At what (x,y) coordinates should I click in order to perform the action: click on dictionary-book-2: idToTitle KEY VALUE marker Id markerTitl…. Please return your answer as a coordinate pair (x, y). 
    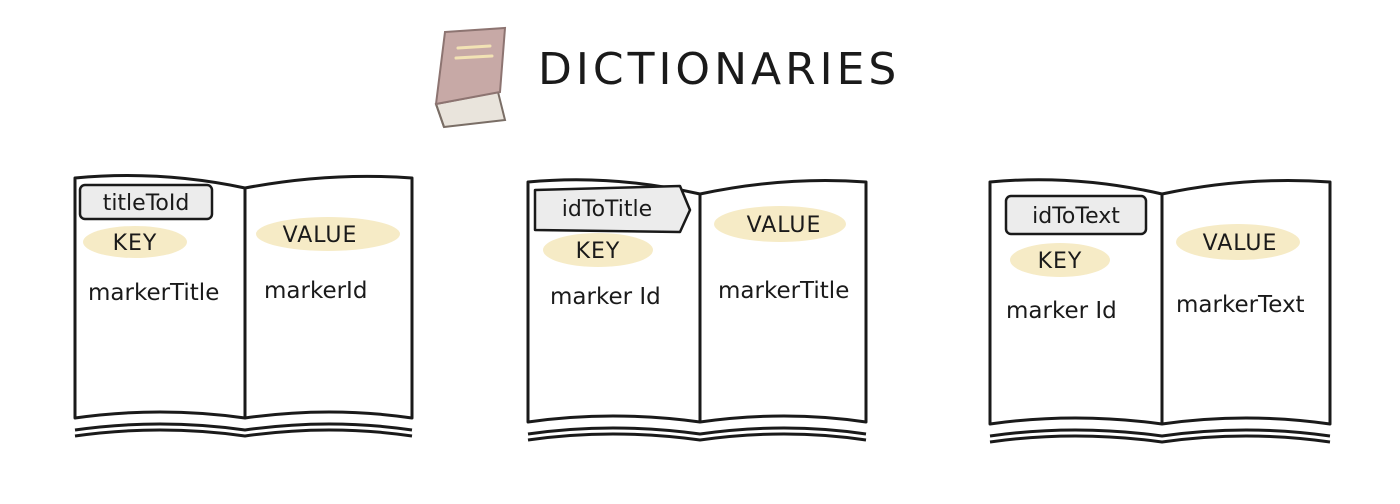
    Looking at the image, I should click on (697, 310).